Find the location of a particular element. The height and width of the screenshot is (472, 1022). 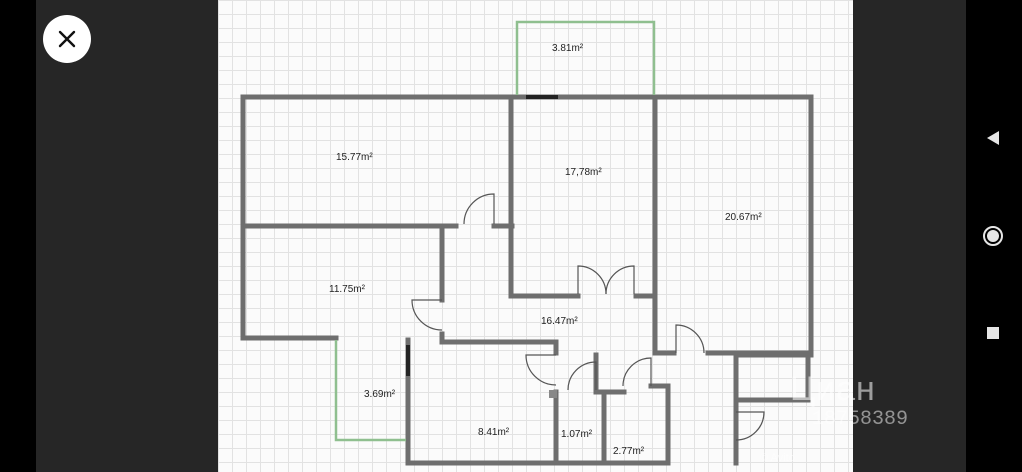

circle-home-icon is located at coordinates (993, 236).